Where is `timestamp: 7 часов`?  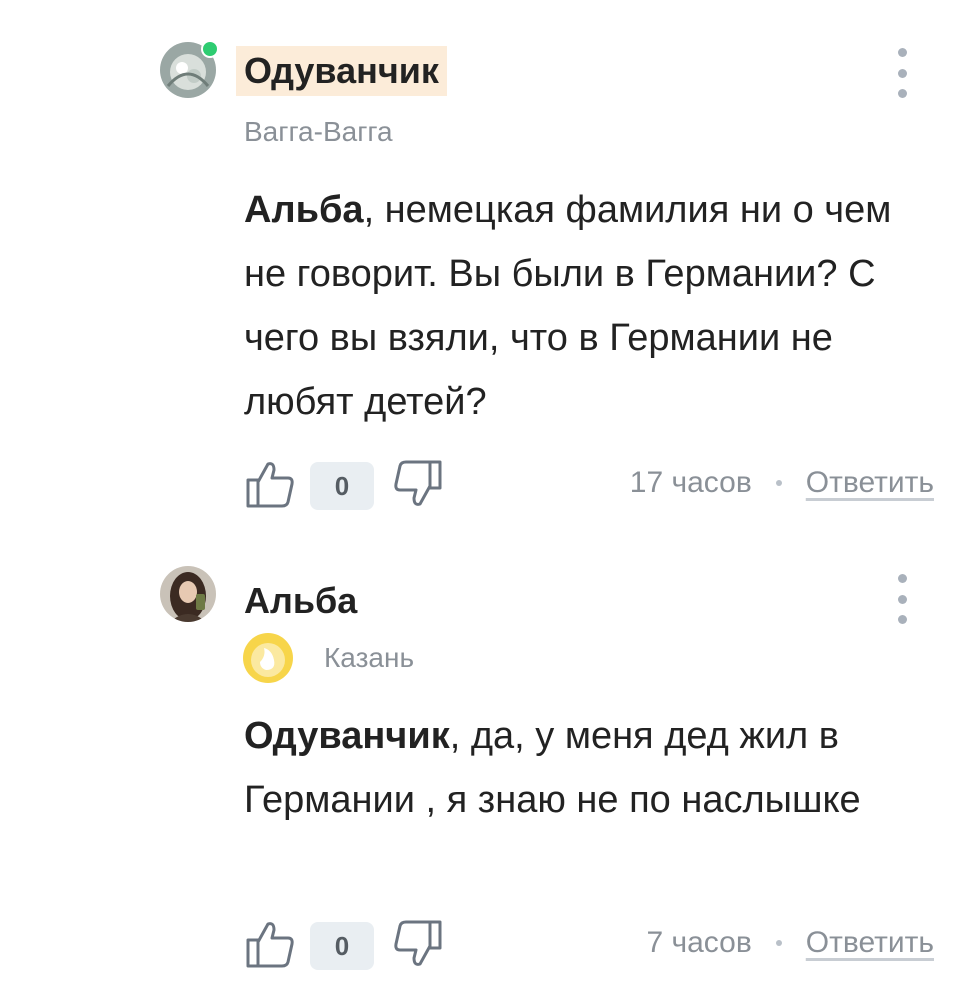 timestamp: 7 часов is located at coordinates (699, 942).